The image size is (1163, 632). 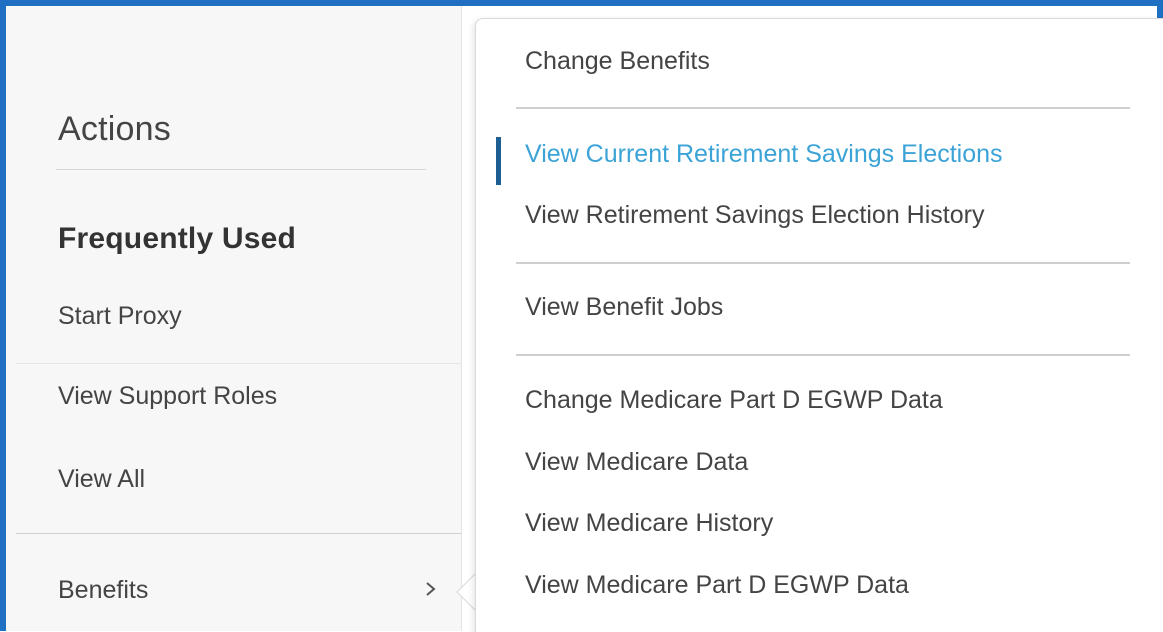 I want to click on start-proxy-link: Start Proxy, so click(x=120, y=316).